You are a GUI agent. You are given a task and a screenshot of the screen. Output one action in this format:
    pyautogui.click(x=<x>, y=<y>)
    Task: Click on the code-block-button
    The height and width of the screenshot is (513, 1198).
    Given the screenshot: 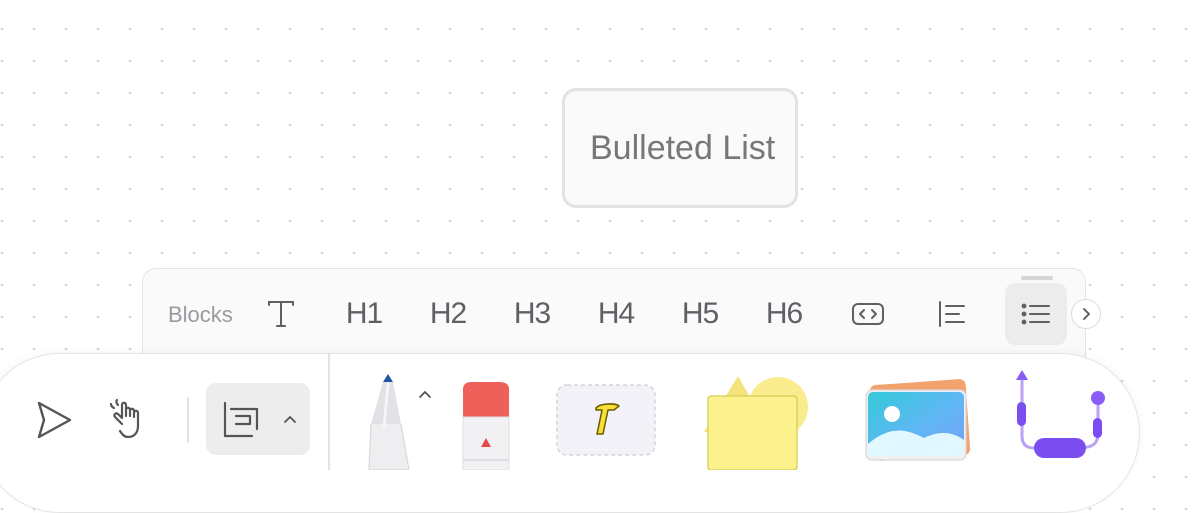 What is the action you would take?
    pyautogui.click(x=868, y=314)
    